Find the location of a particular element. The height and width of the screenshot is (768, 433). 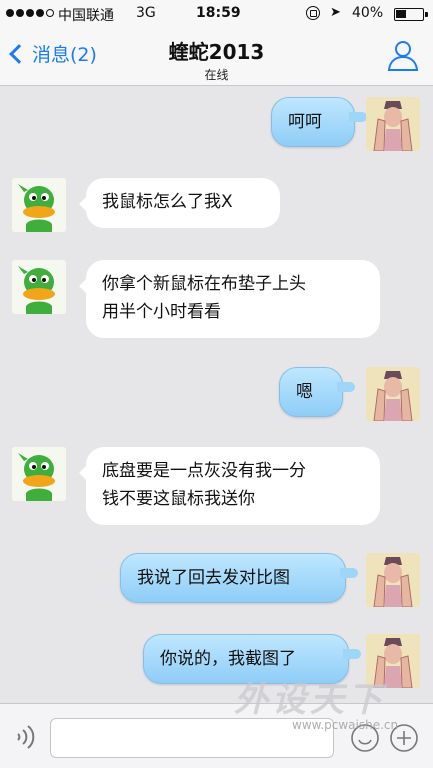

message-row-outgoing: 嗯 is located at coordinates (216, 392).